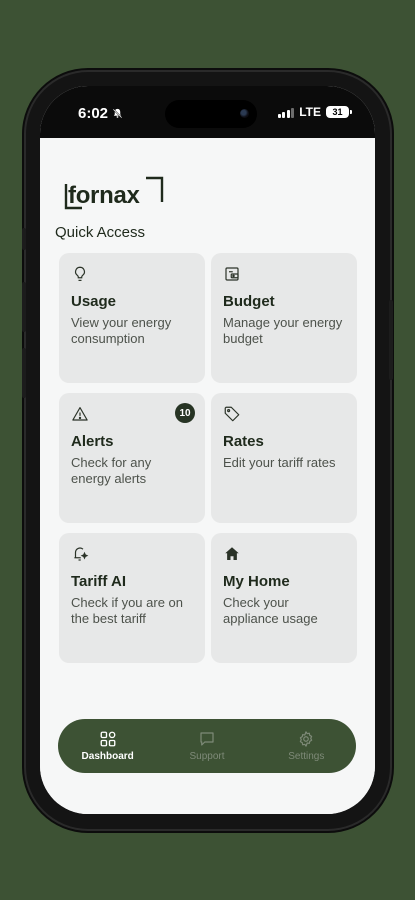 This screenshot has width=415, height=900. I want to click on ai-bell-icon, so click(81, 554).